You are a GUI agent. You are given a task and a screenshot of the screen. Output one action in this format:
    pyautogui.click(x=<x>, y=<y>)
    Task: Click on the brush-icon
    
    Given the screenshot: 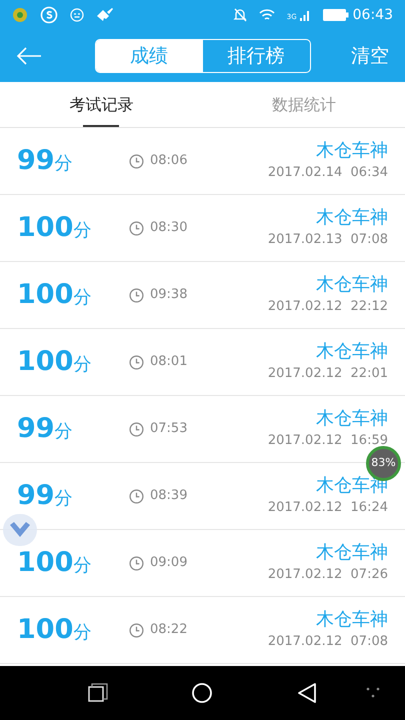 What is the action you would take?
    pyautogui.click(x=105, y=15)
    